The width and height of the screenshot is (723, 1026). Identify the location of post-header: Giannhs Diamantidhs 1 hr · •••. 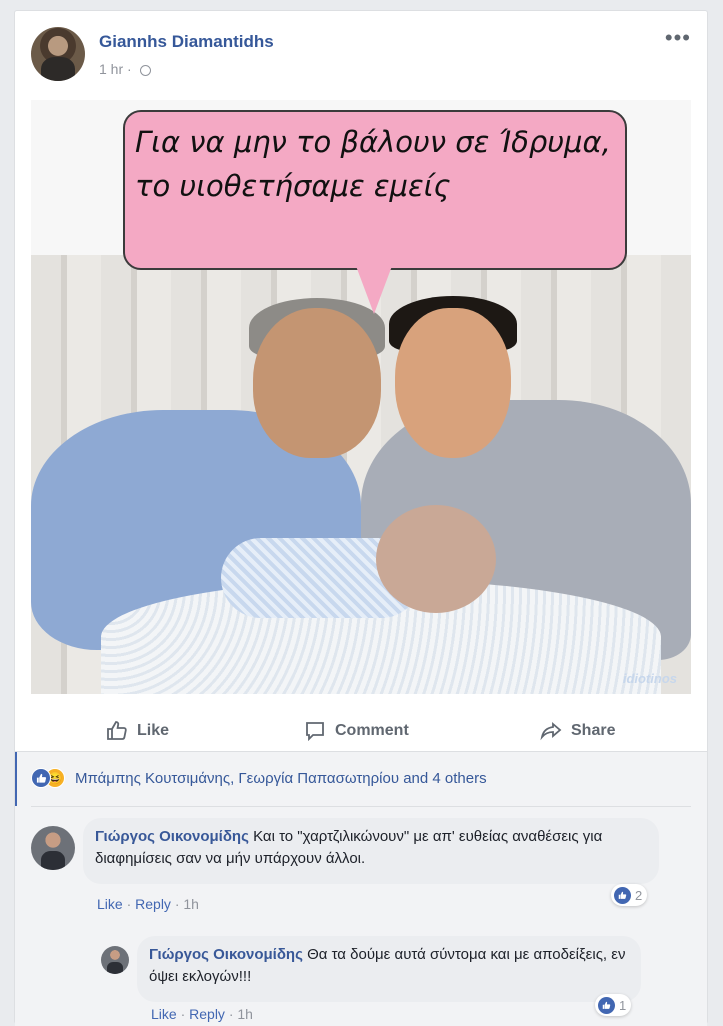
(361, 57).